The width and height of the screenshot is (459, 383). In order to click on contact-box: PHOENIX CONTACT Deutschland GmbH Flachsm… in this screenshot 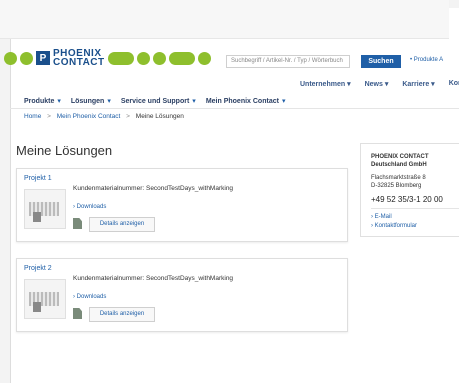, I will do `click(409, 190)`.